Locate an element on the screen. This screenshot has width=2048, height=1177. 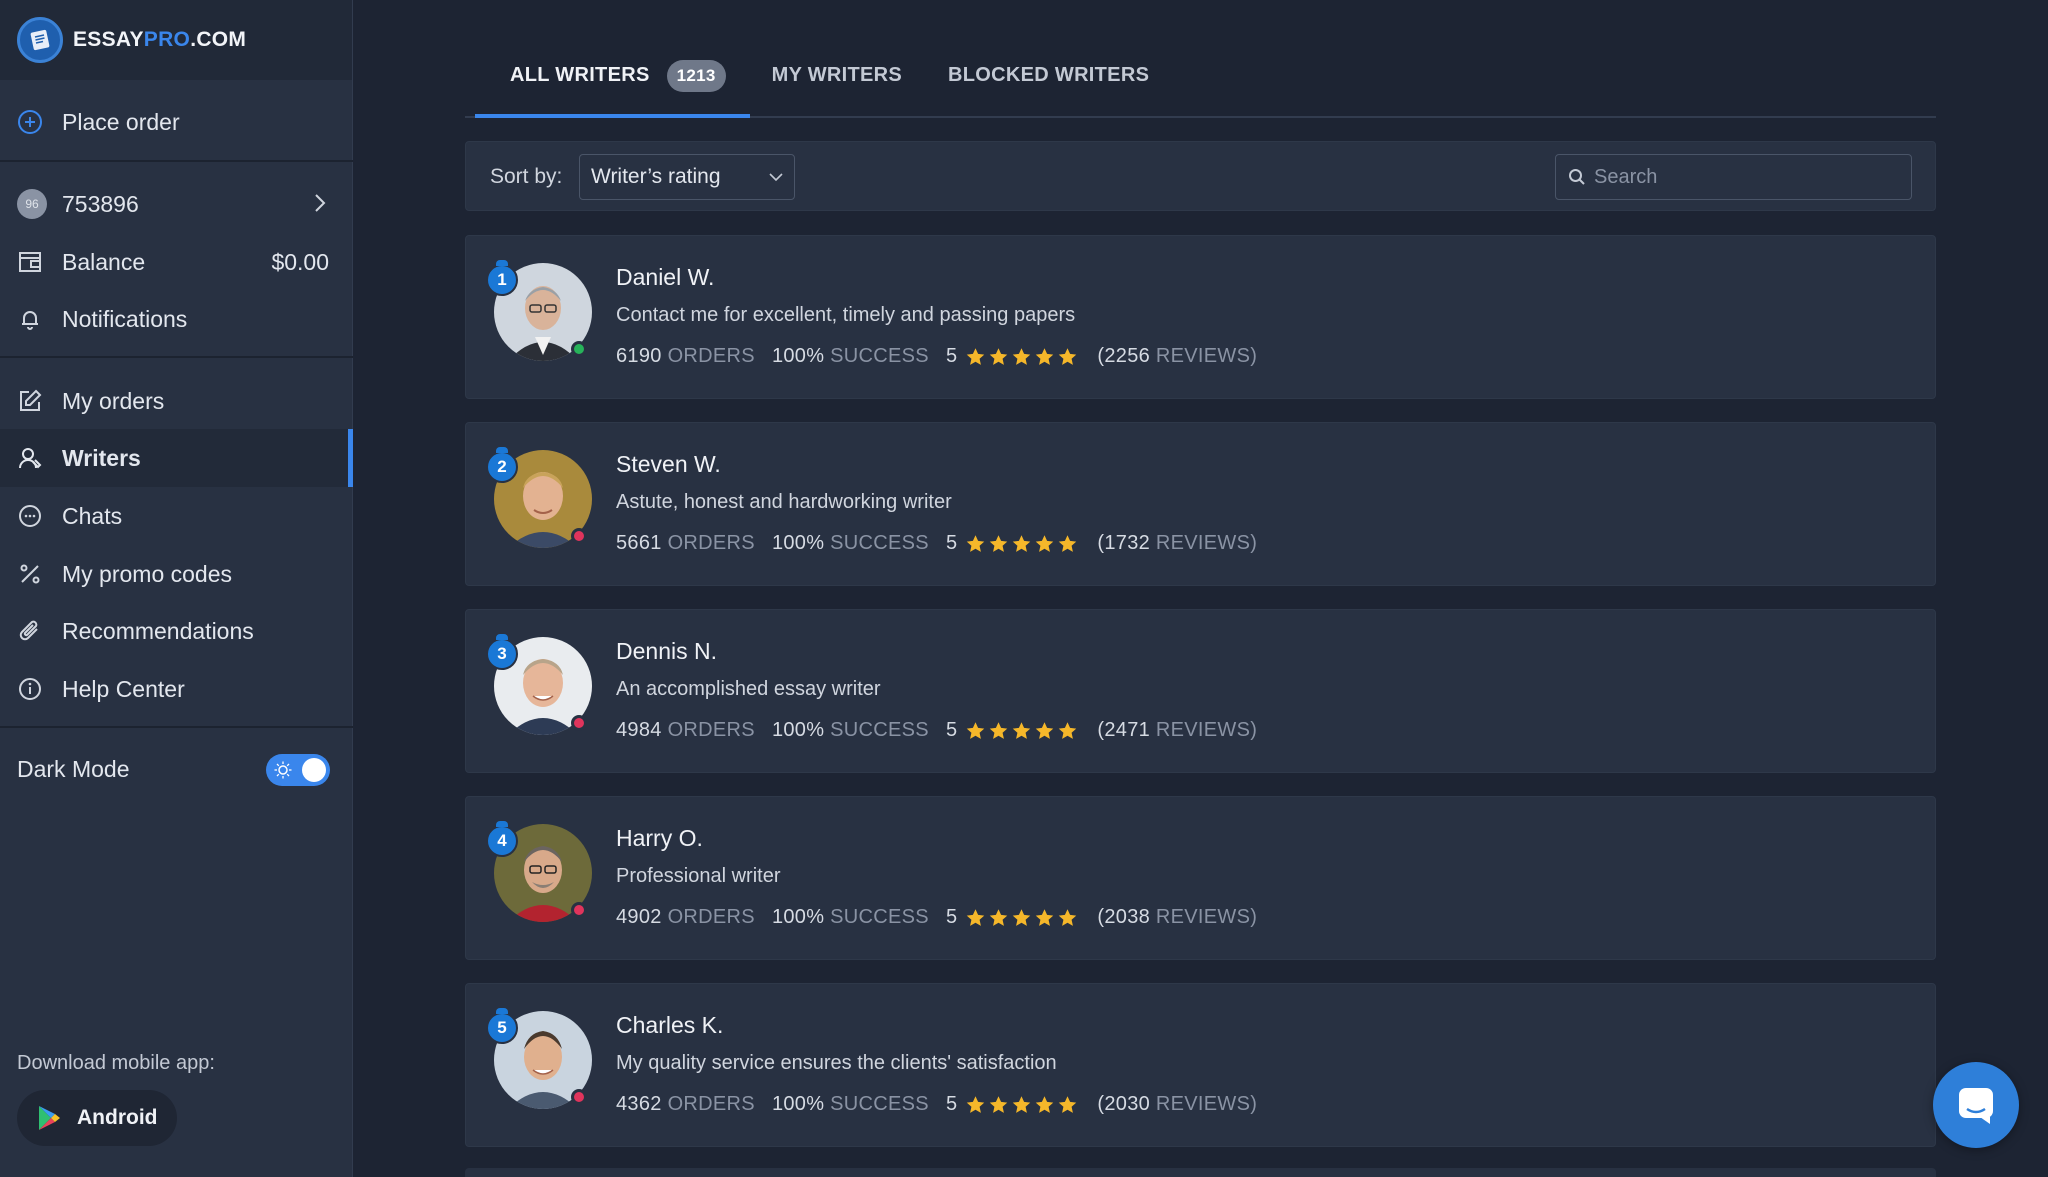
balance-row: Balance $0.00 is located at coordinates (176, 262).